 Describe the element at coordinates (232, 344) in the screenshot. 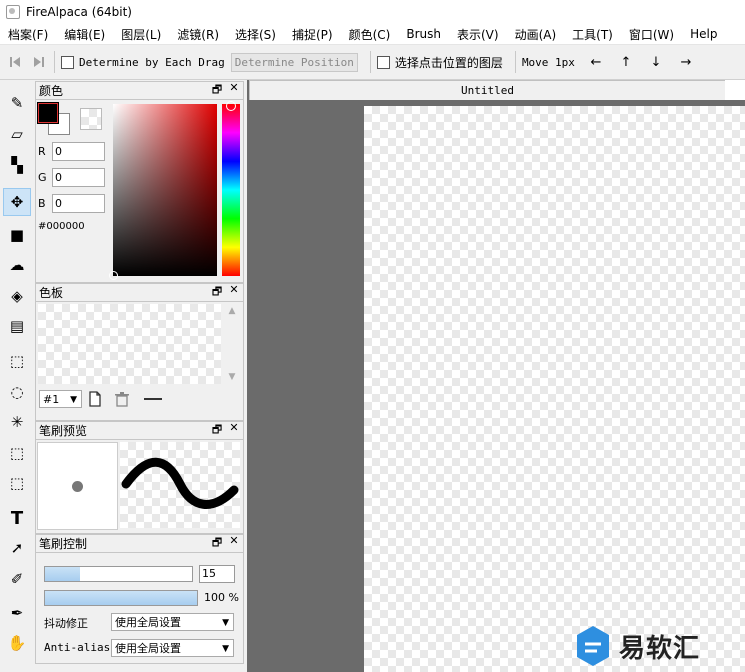

I see `palette-scrollbar: ▲ ▼` at that location.